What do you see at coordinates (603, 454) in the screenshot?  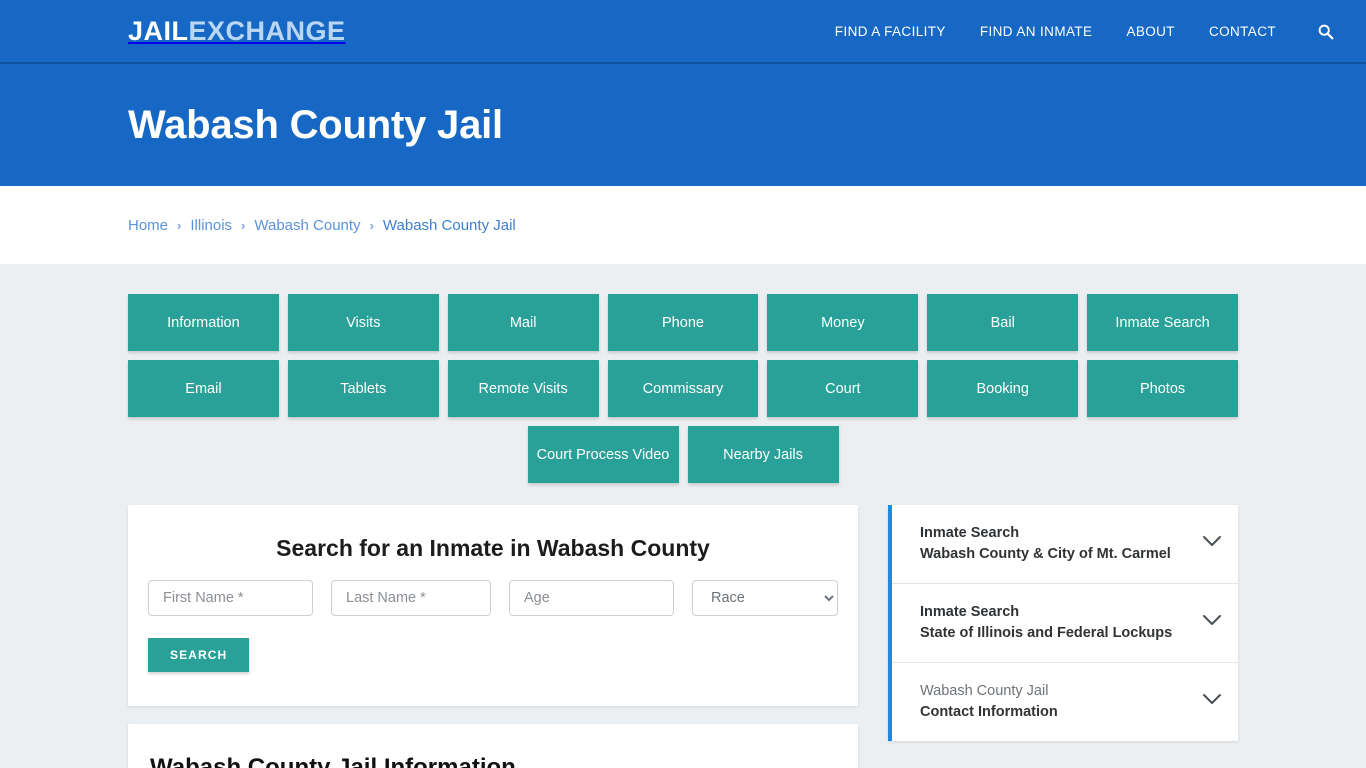 I see `facility-link-court-process-video: Court Process Video` at bounding box center [603, 454].